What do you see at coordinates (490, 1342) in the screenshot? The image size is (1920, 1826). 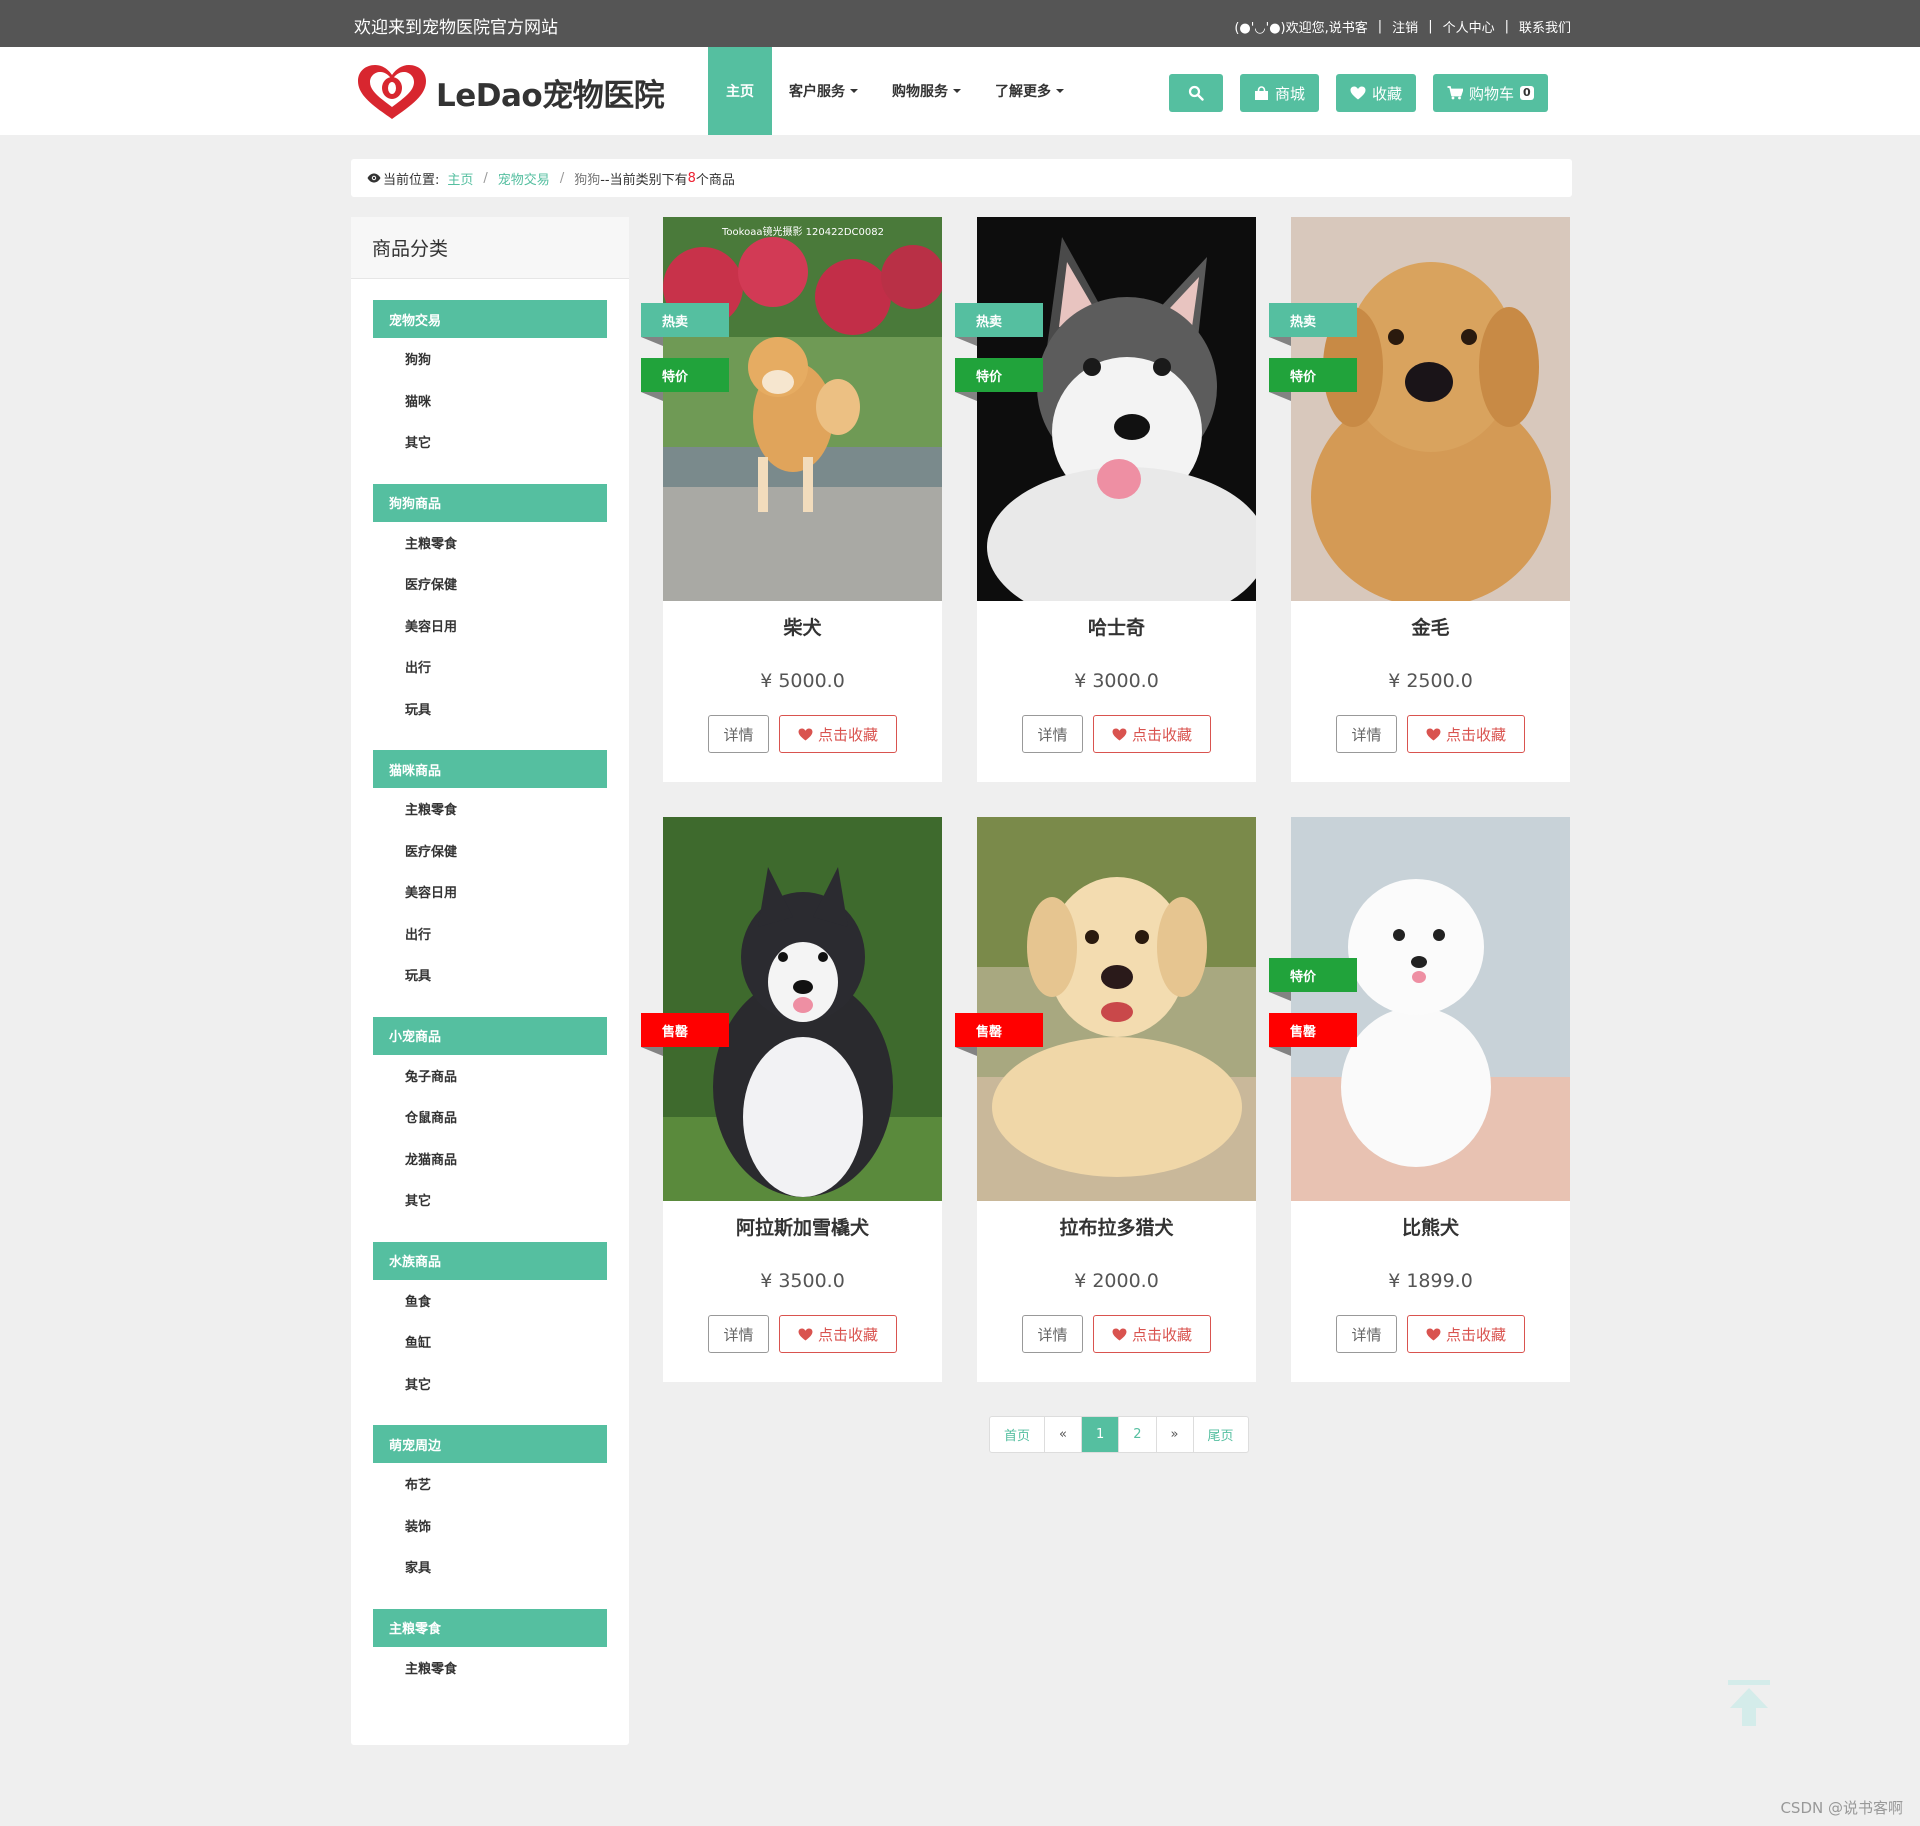 I see `category-item: 鱼缸` at bounding box center [490, 1342].